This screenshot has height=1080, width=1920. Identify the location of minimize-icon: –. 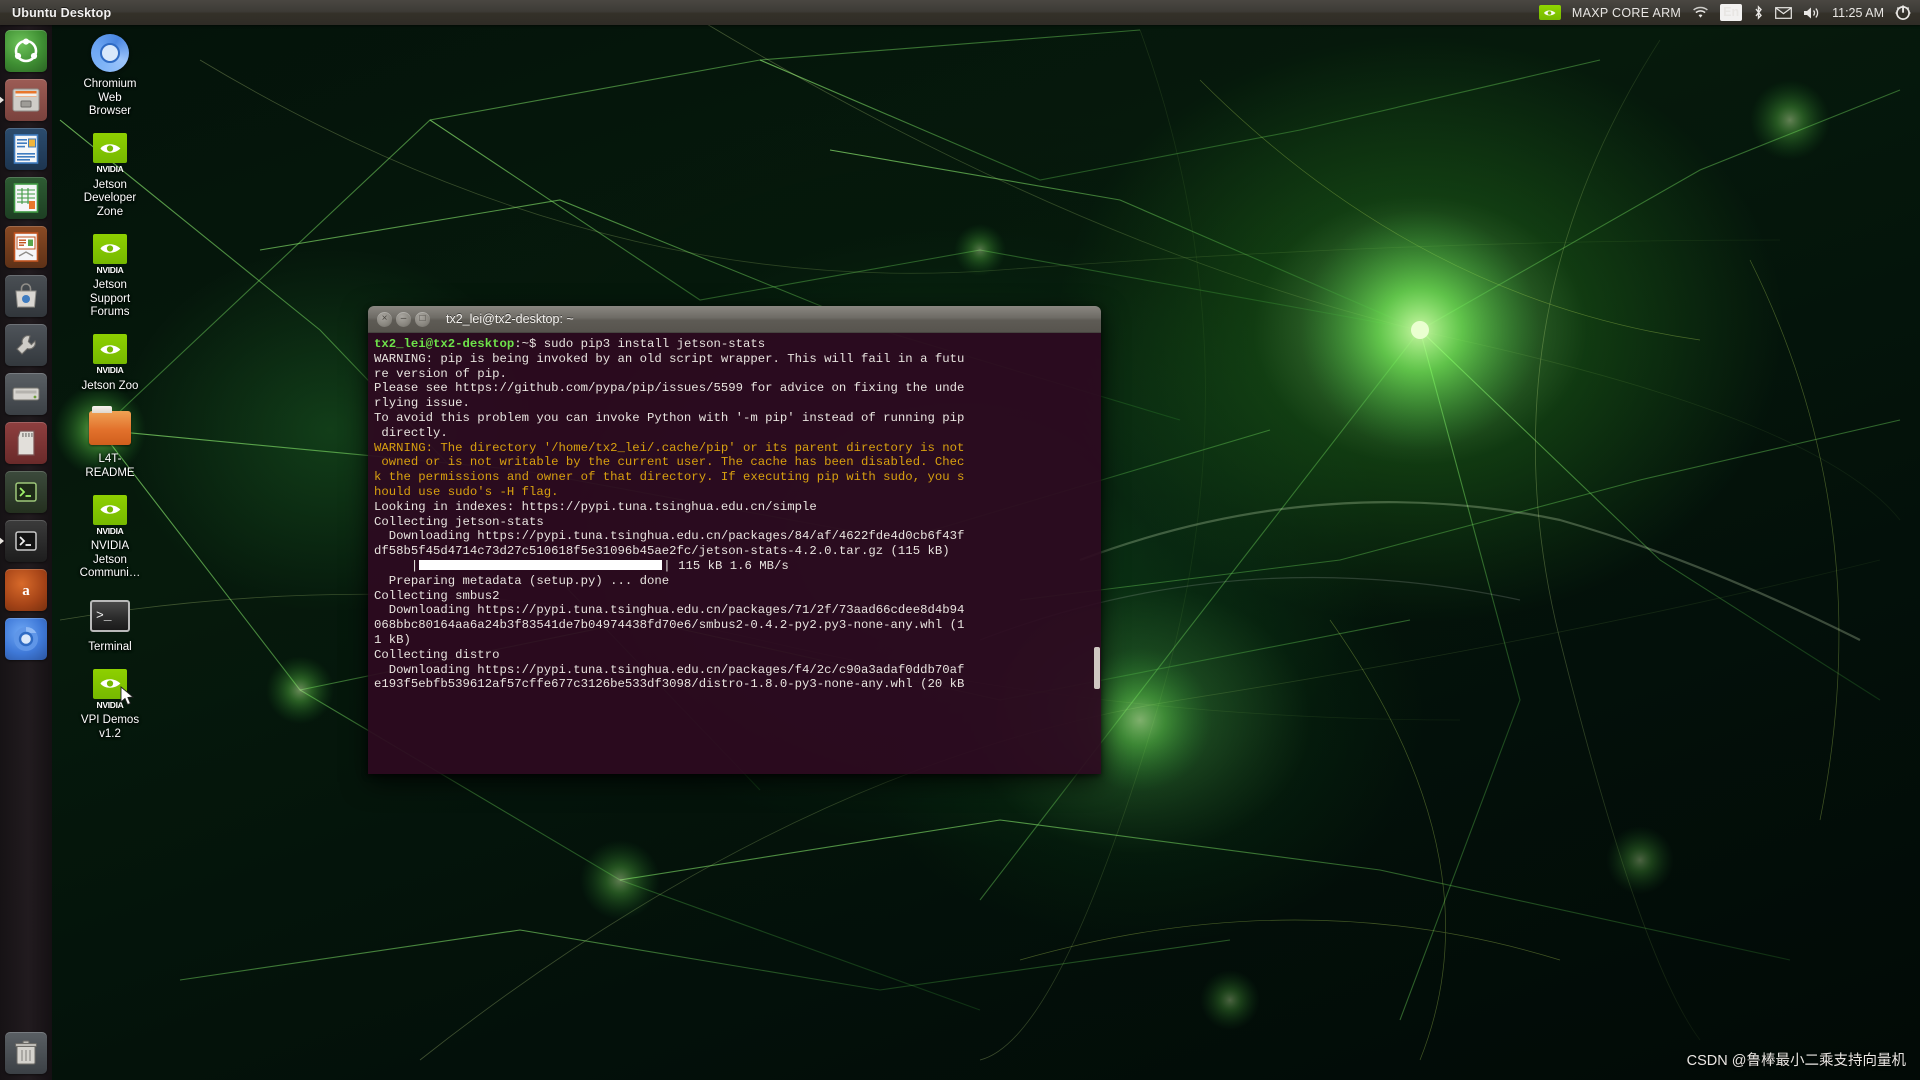
(403, 319).